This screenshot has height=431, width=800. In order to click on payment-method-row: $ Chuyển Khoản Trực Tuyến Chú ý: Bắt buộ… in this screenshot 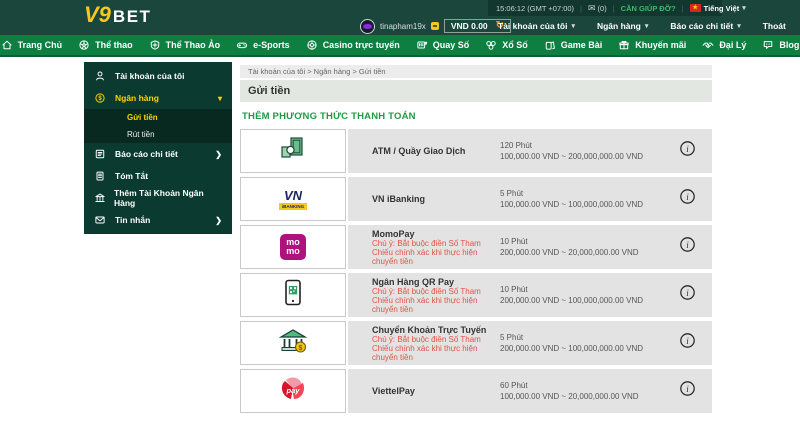, I will do `click(476, 343)`.